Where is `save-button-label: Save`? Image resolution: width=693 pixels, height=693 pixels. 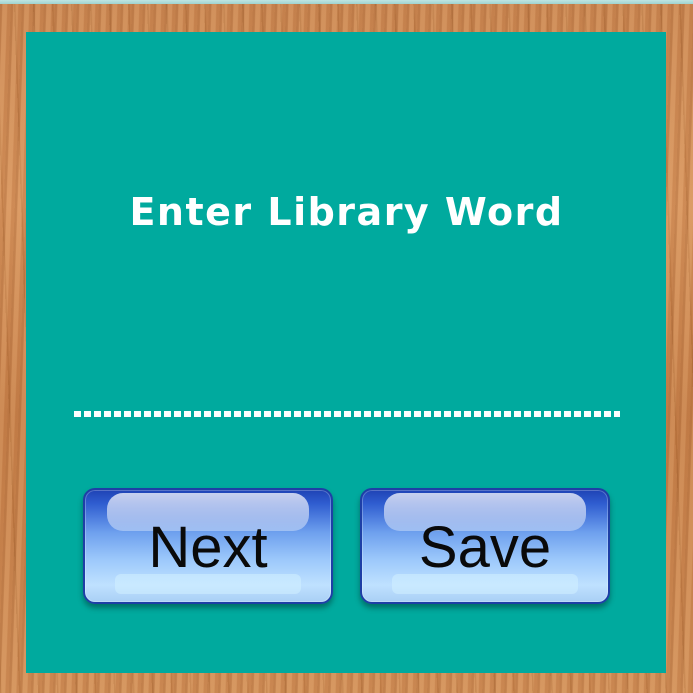
save-button-label: Save is located at coordinates (485, 547).